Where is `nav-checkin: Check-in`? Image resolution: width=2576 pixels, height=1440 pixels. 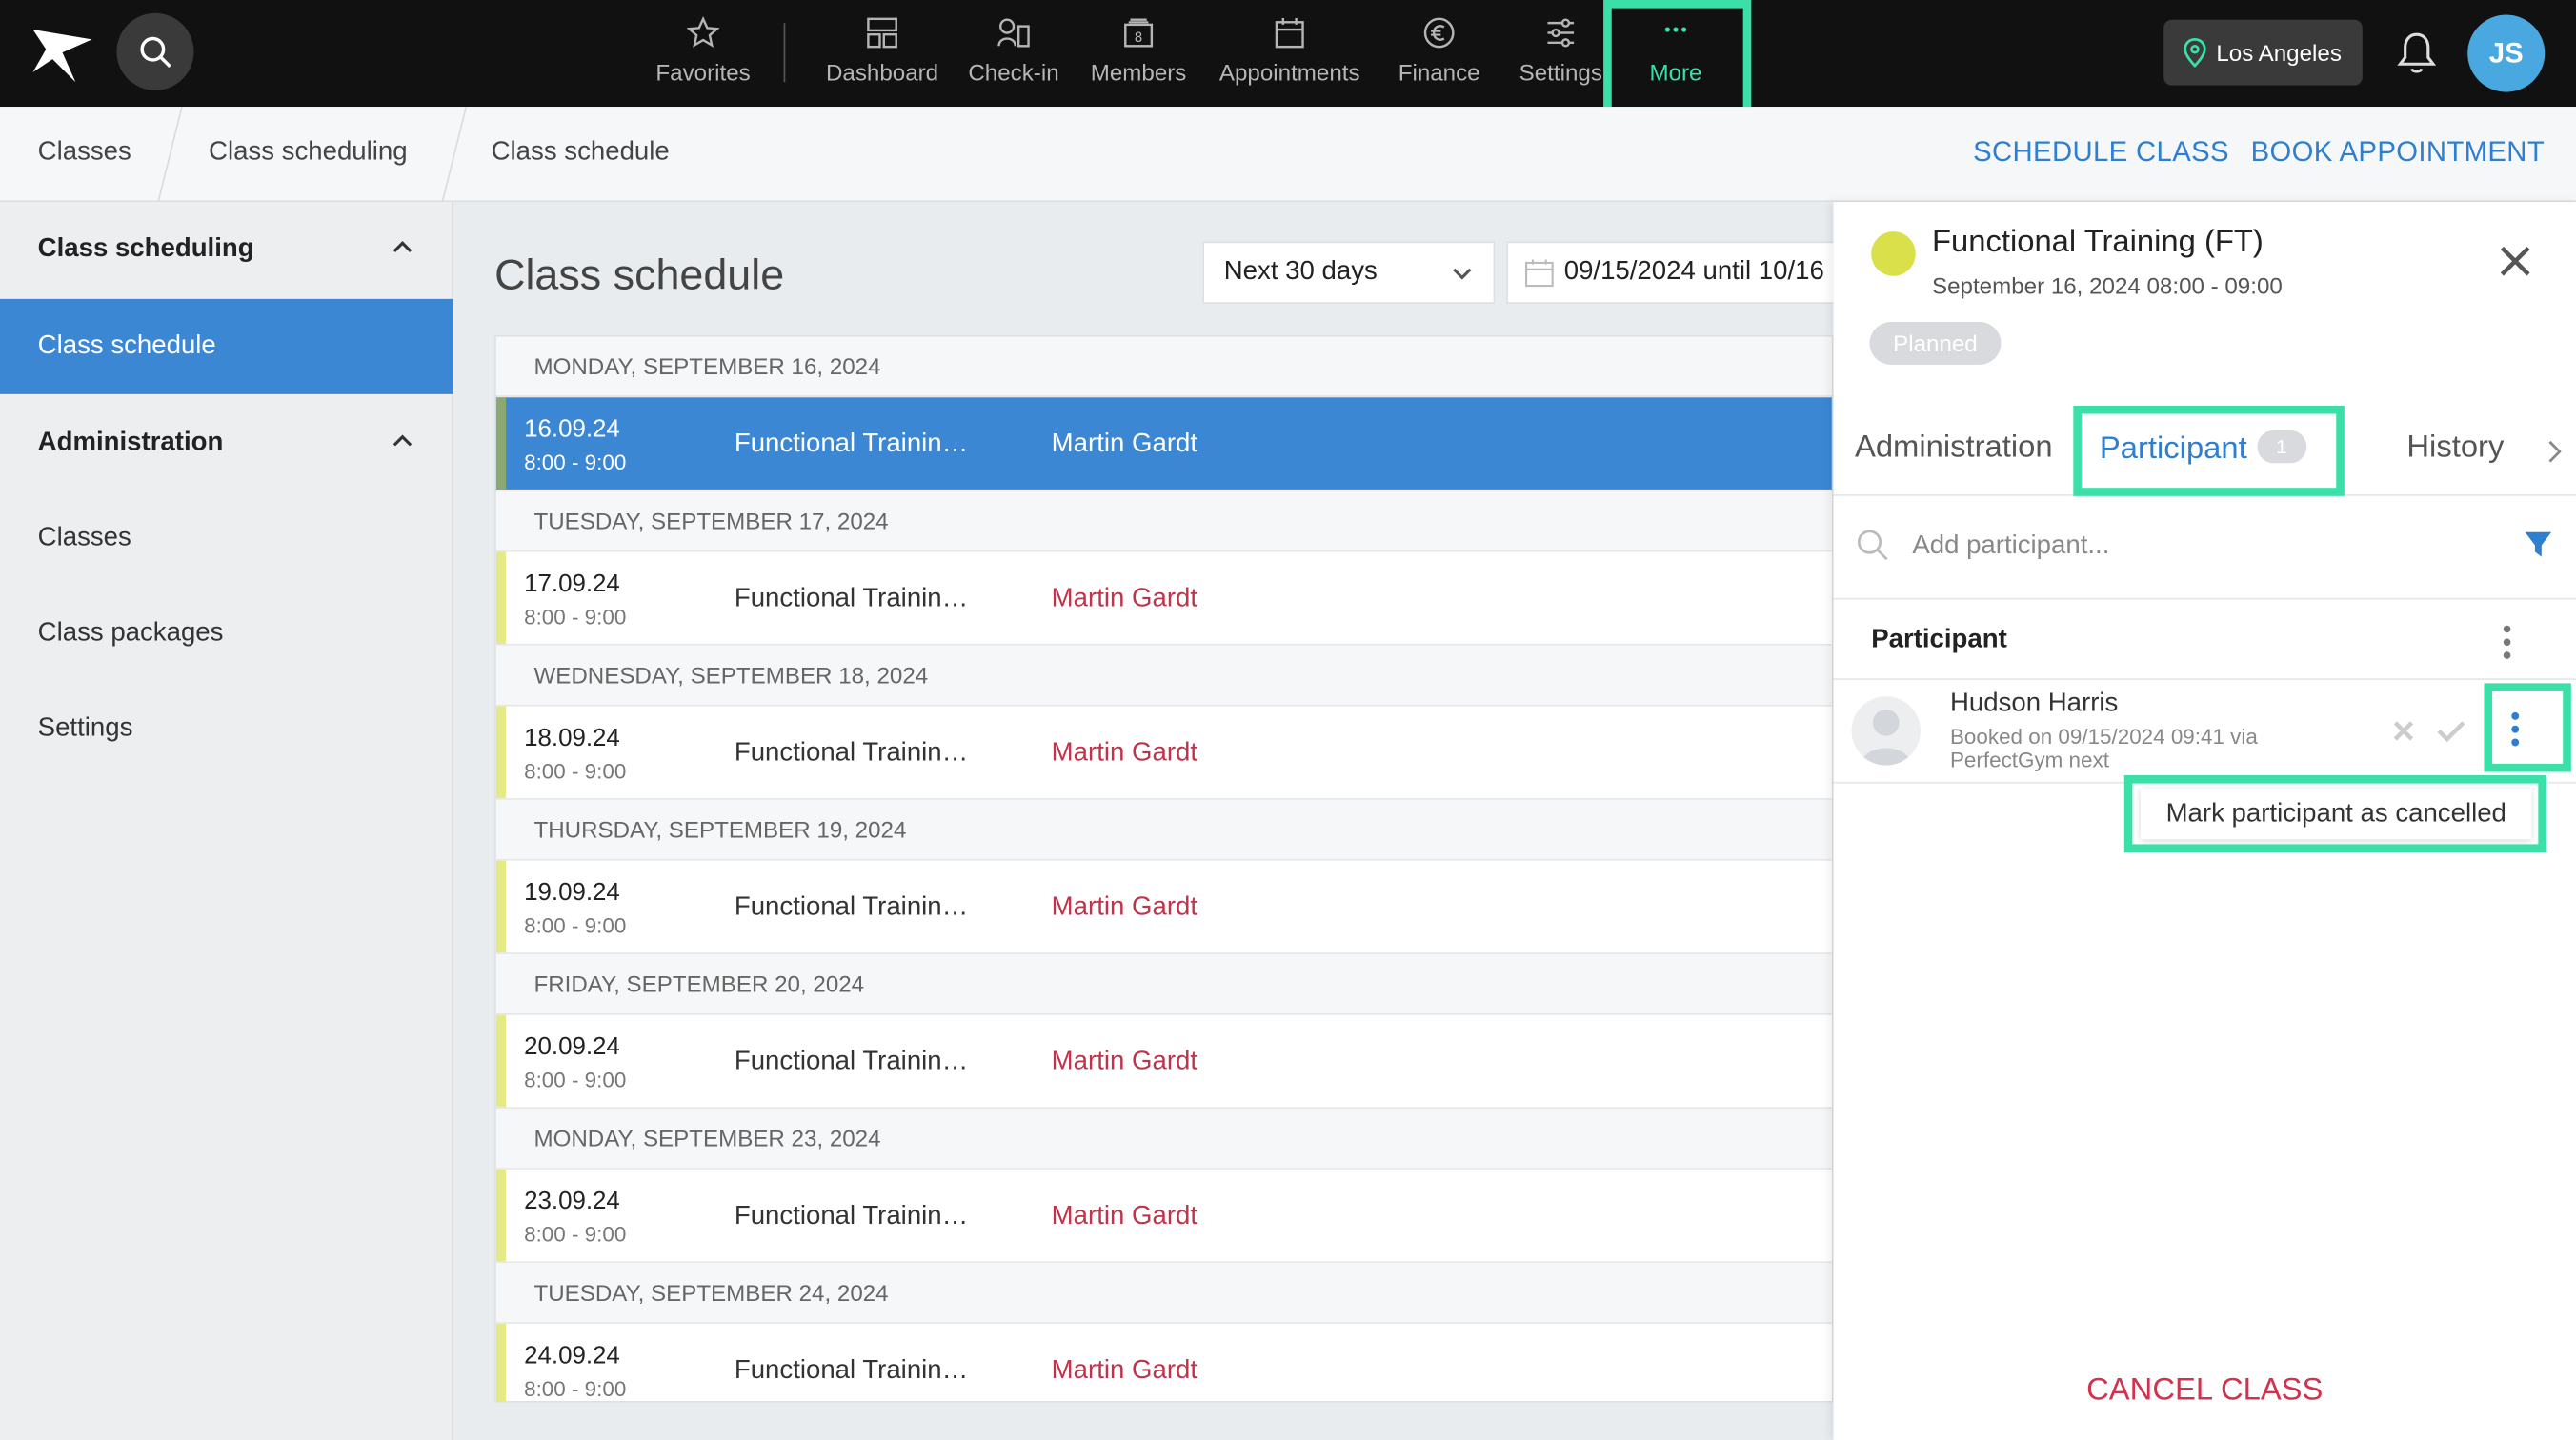
nav-checkin: Check-in is located at coordinates (1013, 53).